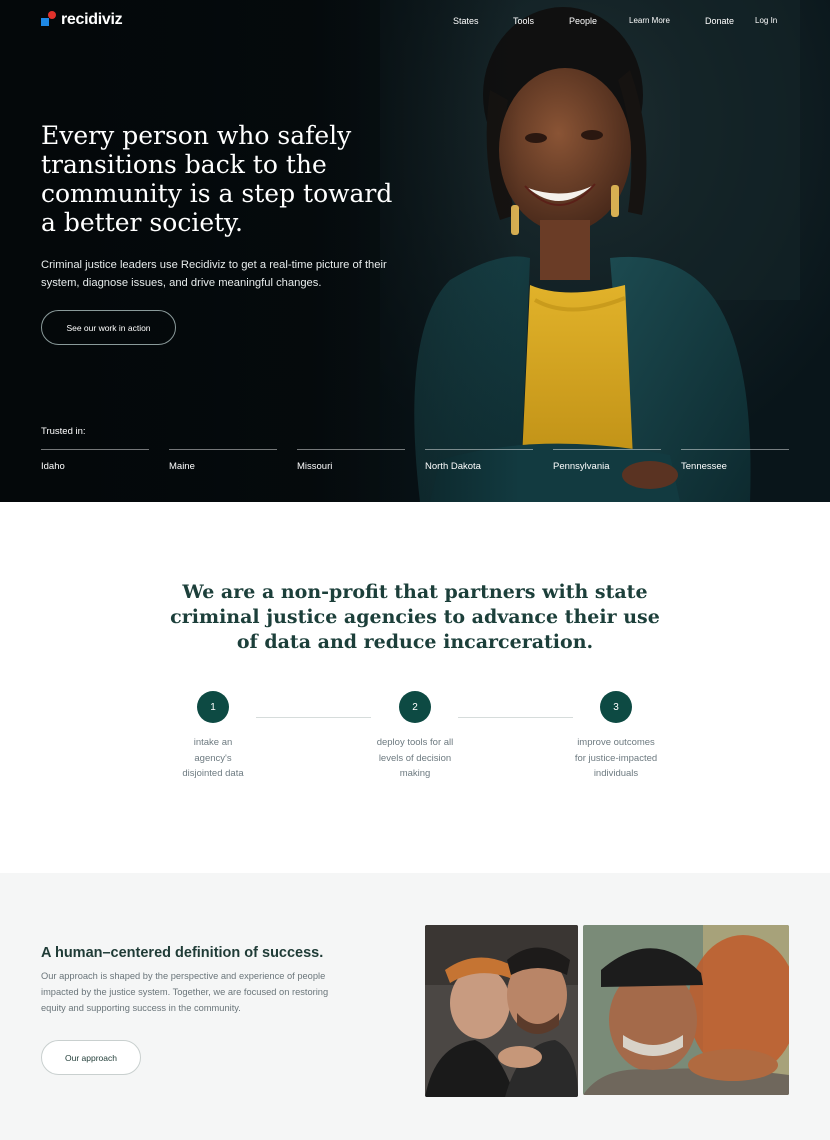 The width and height of the screenshot is (830, 1140). I want to click on state-idaho: Idaho, so click(95, 460).